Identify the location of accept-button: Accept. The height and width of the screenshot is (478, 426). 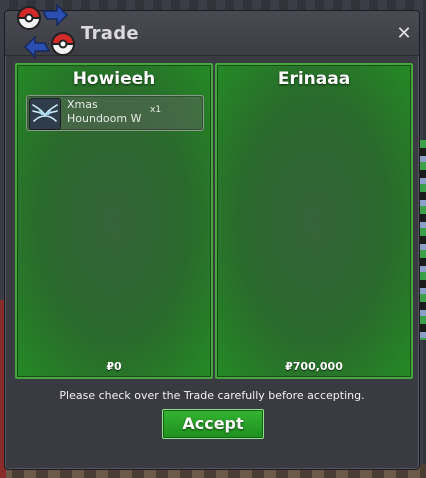
(213, 424).